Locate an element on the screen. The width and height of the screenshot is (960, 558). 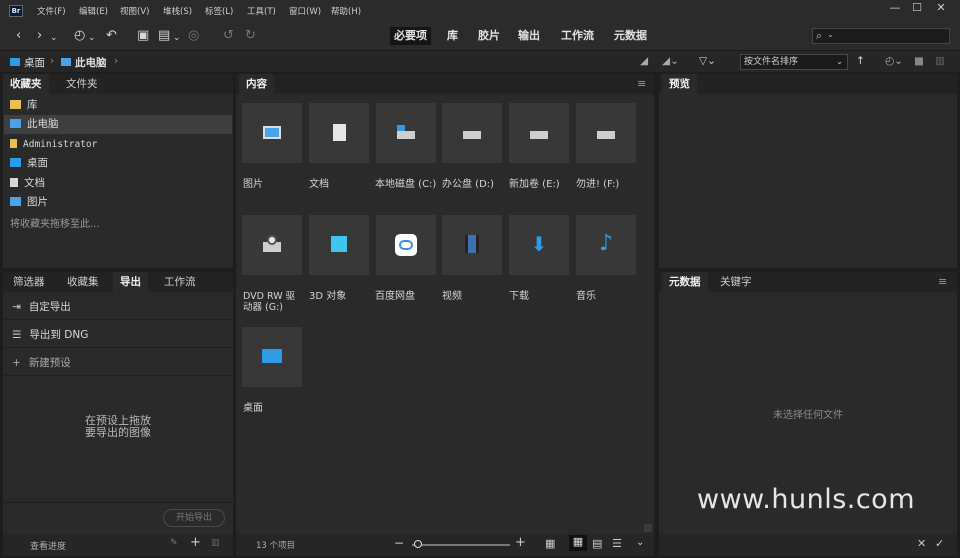
tile-downloads: ⬇ is located at coordinates (539, 245).